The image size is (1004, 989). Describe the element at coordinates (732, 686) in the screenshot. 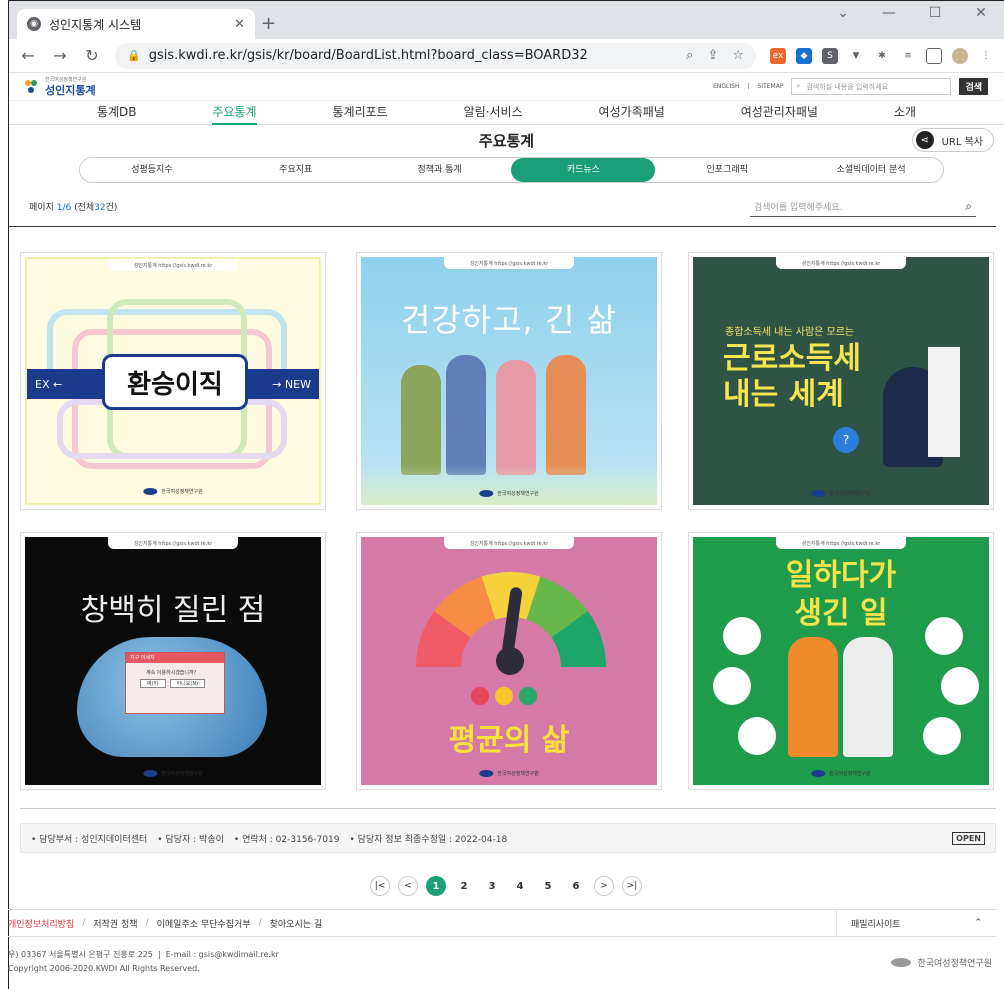

I see `mask-icon` at that location.